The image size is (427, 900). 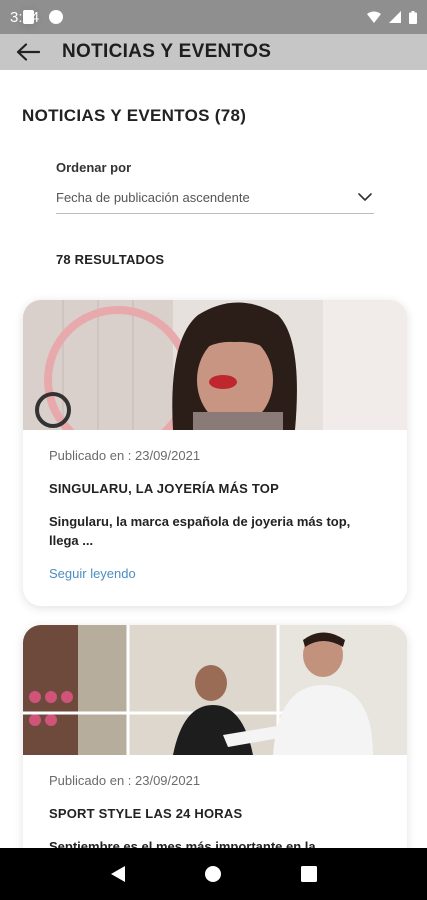 I want to click on sim-card-icon, so click(x=28, y=17).